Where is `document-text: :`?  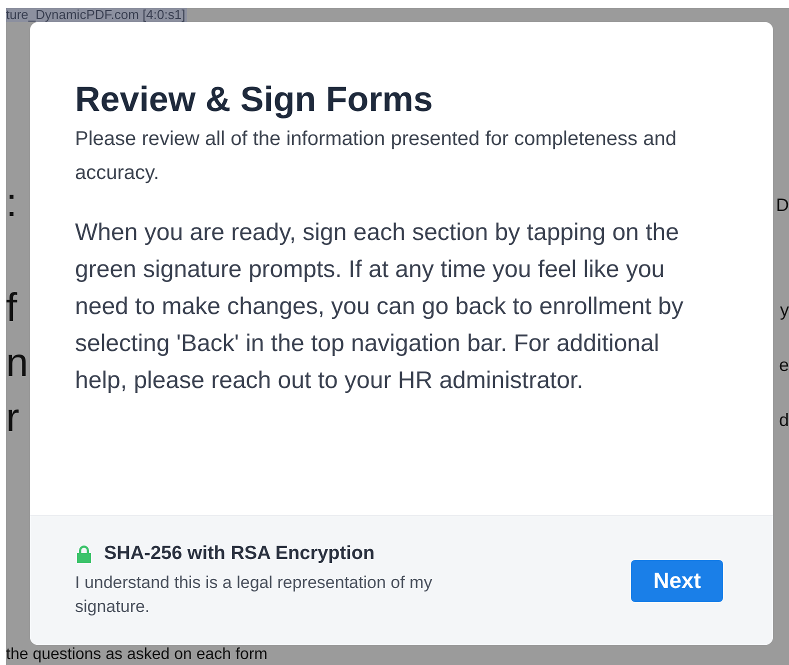
document-text: : is located at coordinates (12, 203).